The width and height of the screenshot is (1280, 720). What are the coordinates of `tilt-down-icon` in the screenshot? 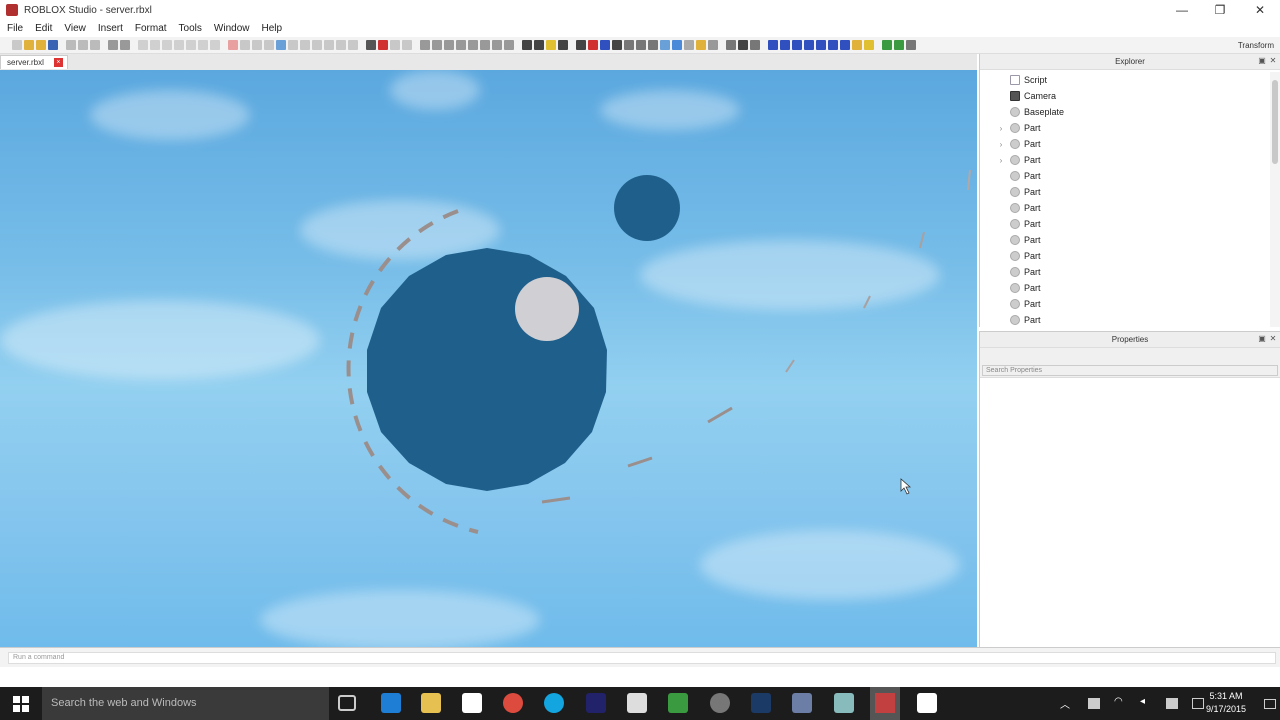 It's located at (179, 45).